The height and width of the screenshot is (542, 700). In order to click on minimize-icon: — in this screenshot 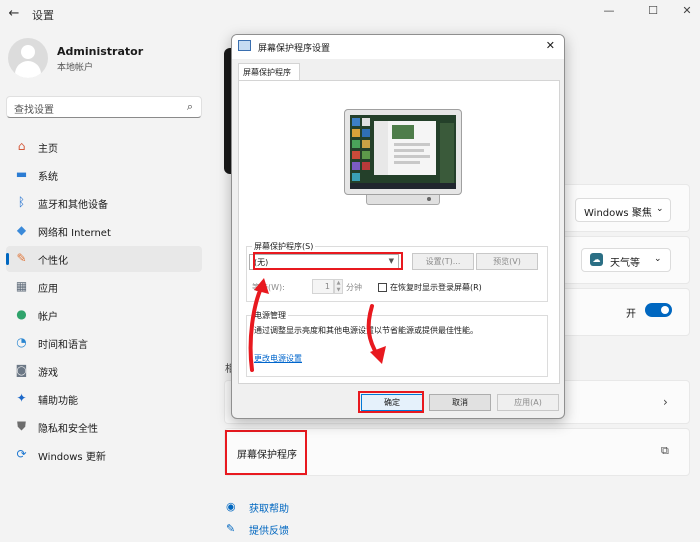, I will do `click(609, 11)`.